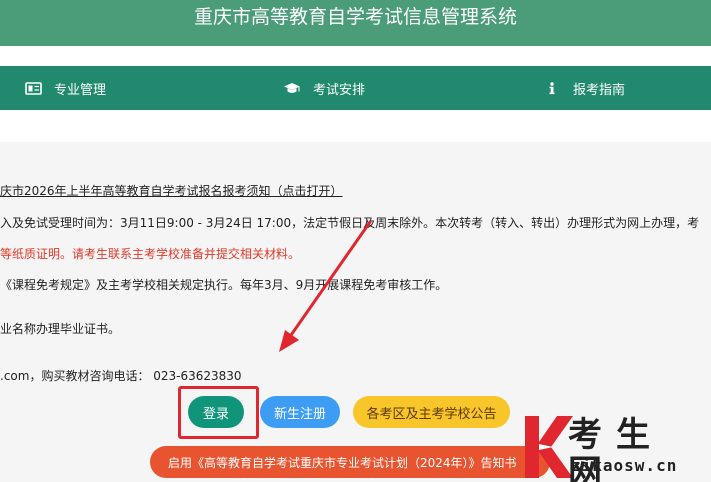 This screenshot has width=711, height=482. Describe the element at coordinates (121, 376) in the screenshot. I see `notice-line: .com，购买教材咨询电话： 023-63623830` at that location.